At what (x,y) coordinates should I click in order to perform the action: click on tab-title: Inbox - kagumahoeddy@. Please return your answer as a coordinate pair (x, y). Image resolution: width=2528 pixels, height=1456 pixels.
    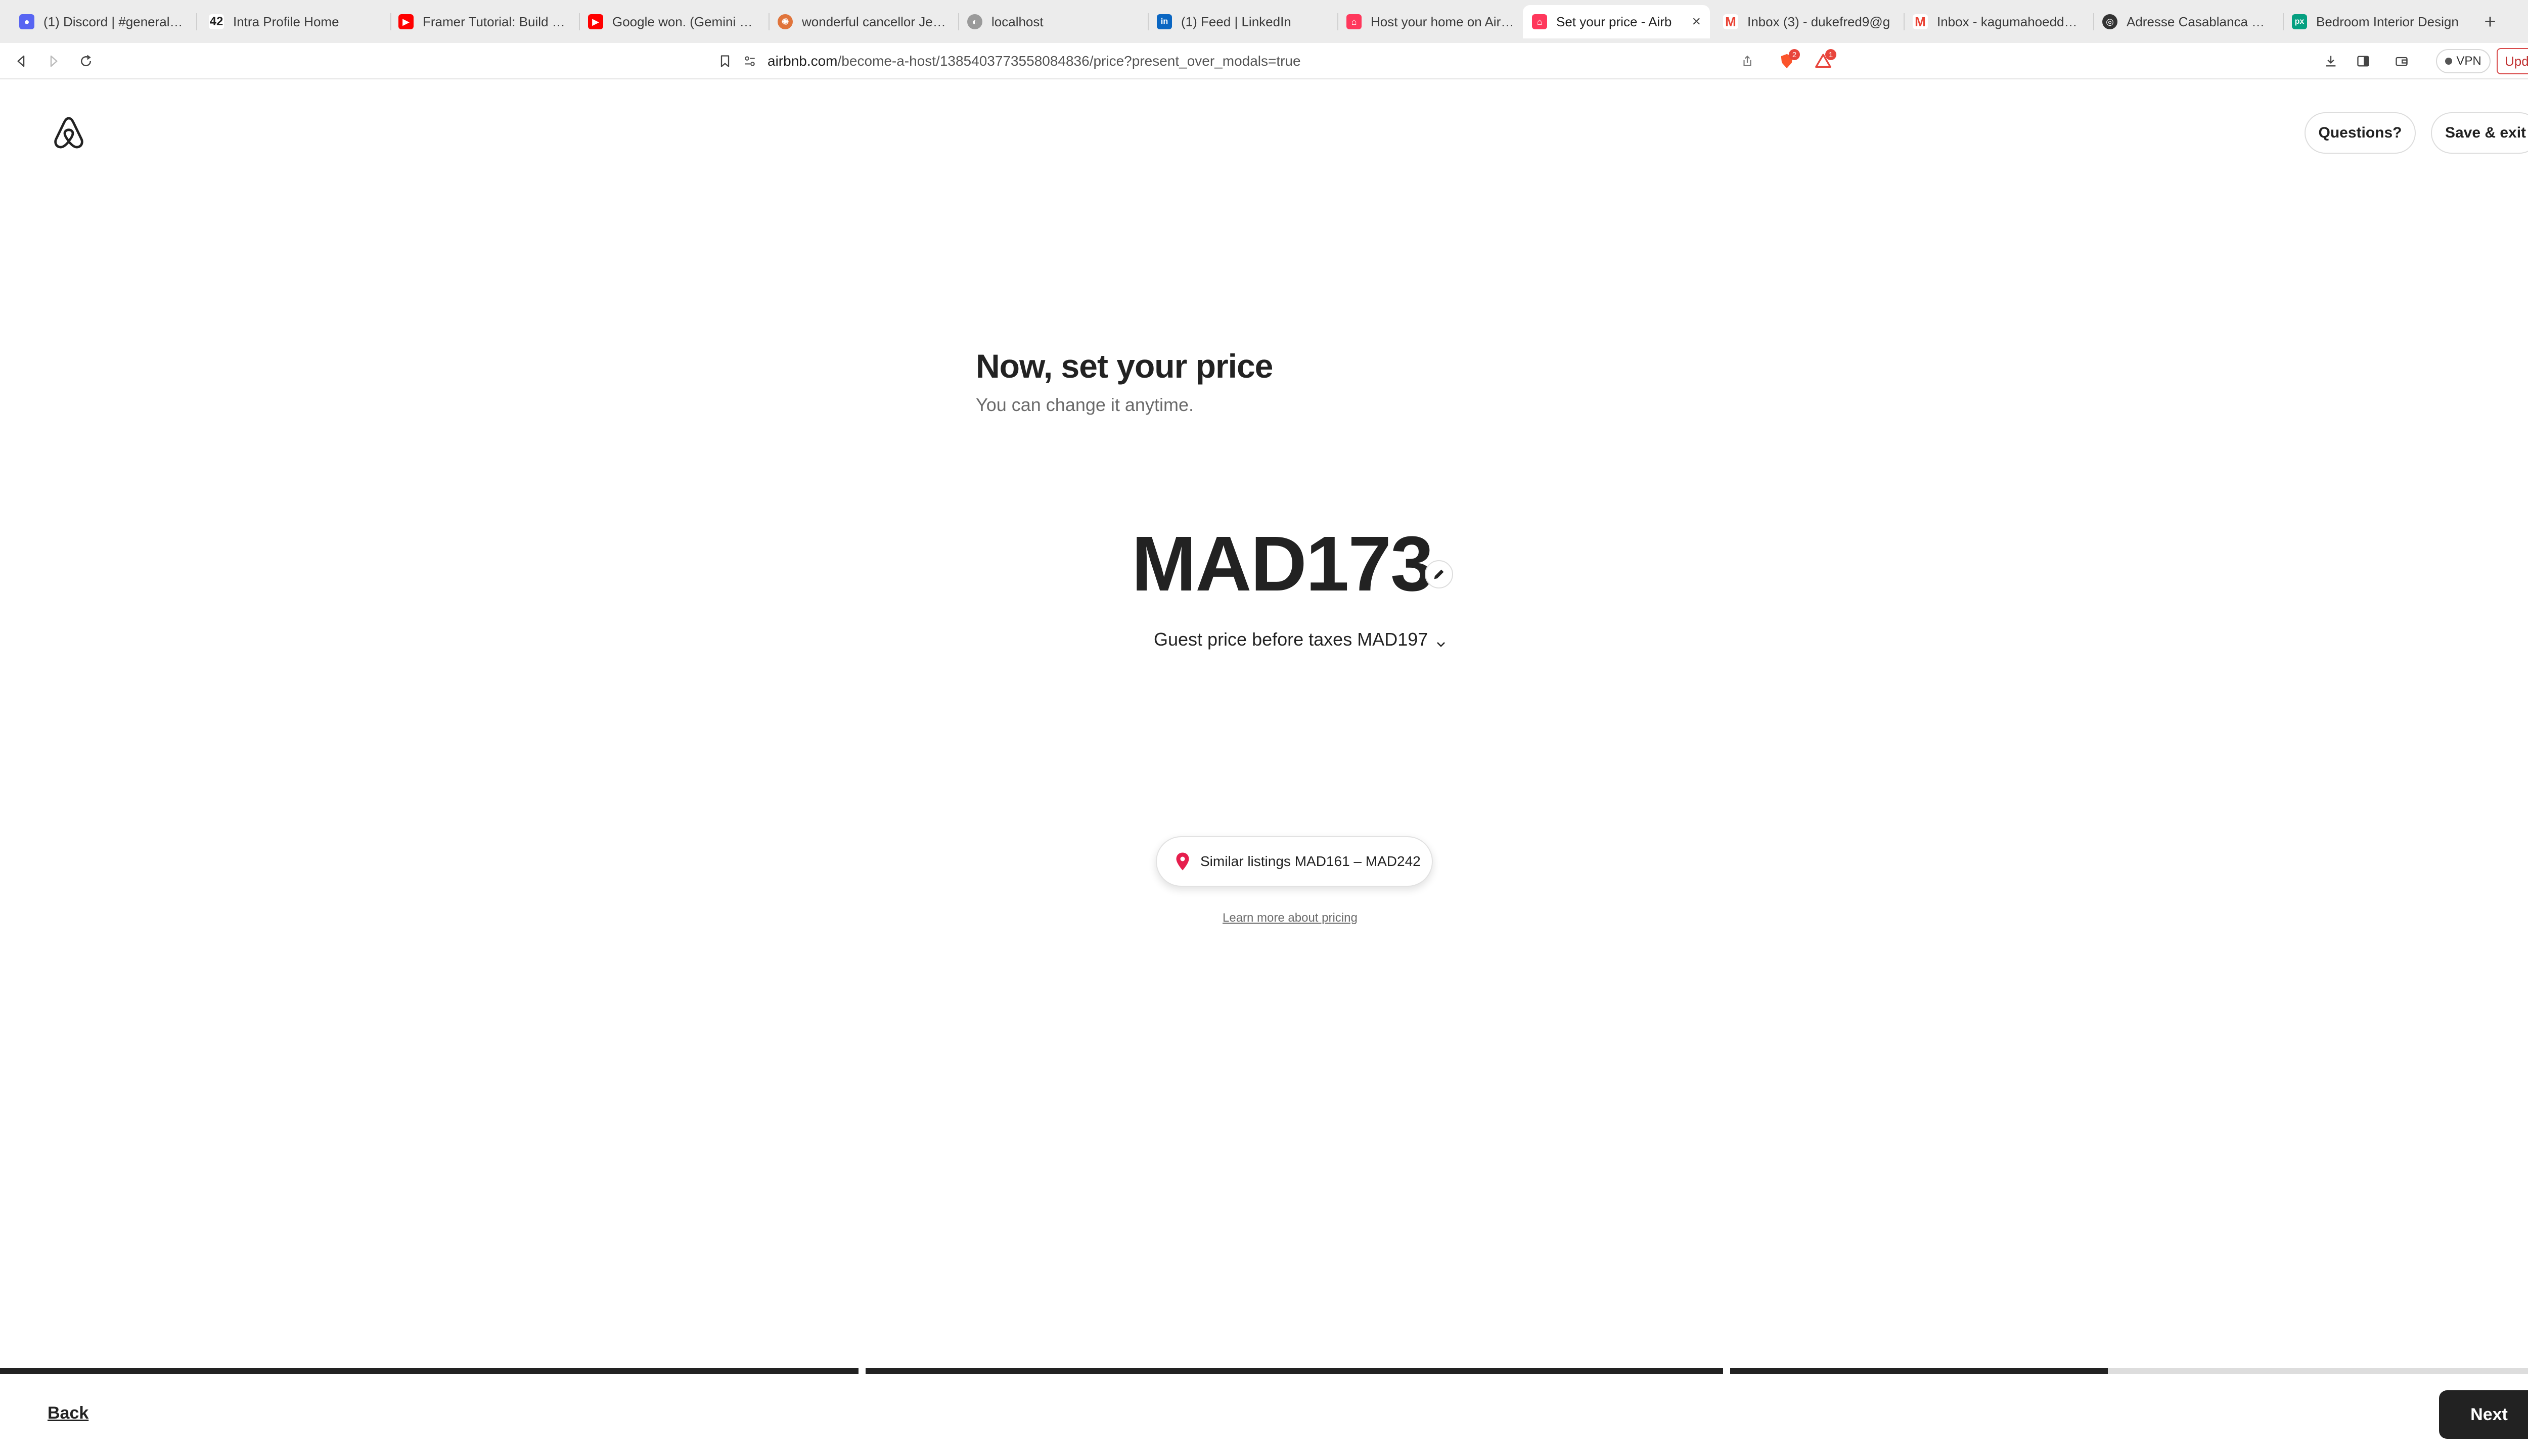
    Looking at the image, I should click on (2010, 21).